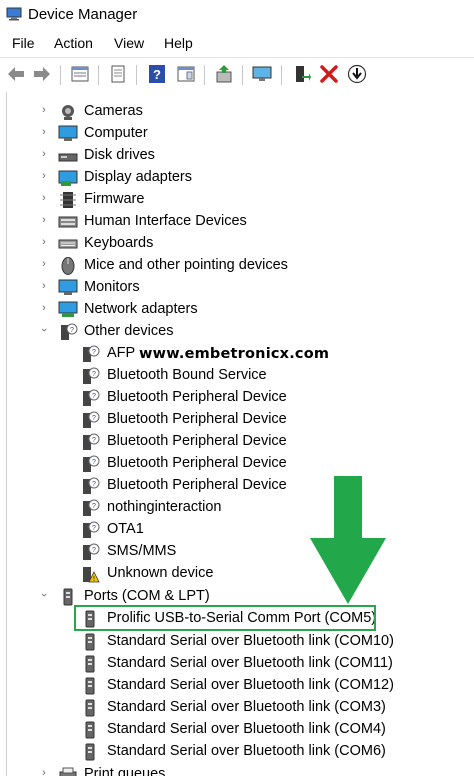  I want to click on tree-child-bluetooth-bound-service: ? Bluetooth Bound Service, so click(237, 376).